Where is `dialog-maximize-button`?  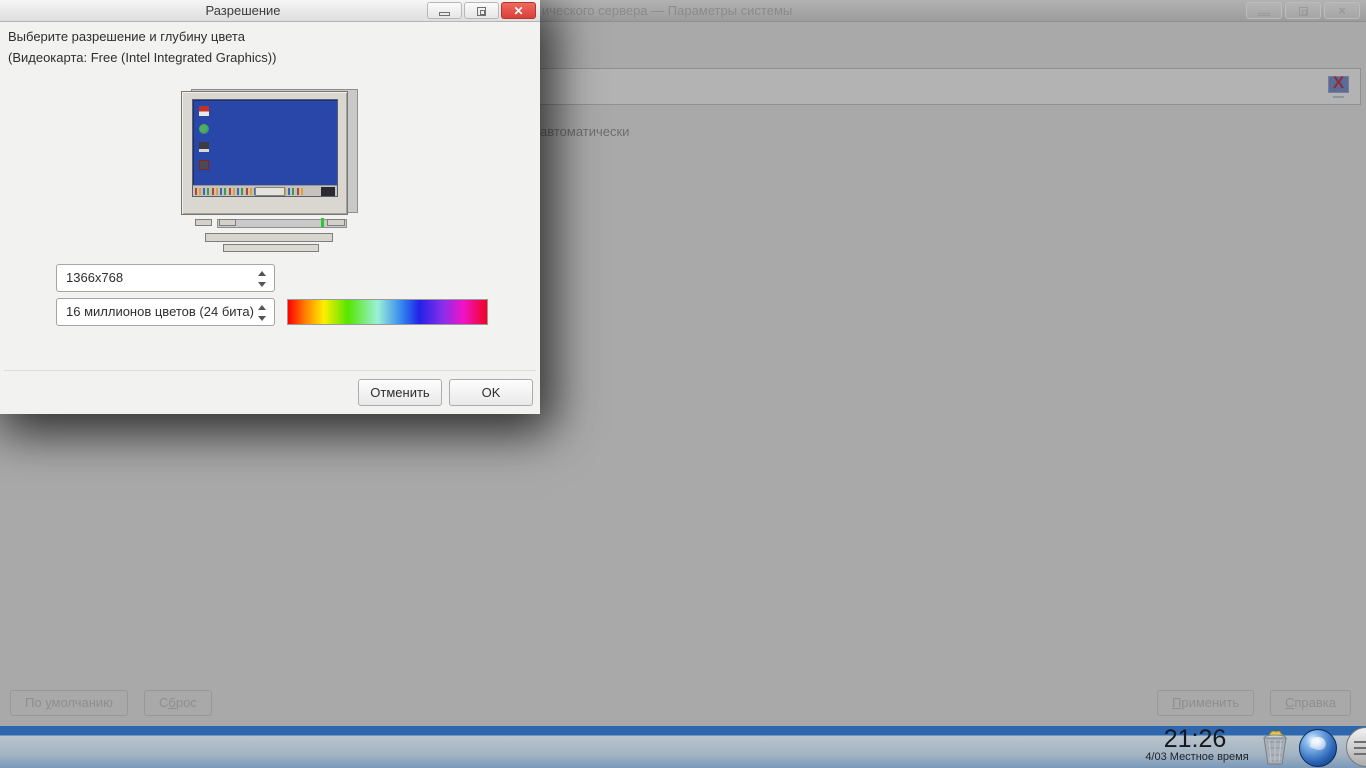 dialog-maximize-button is located at coordinates (481, 10).